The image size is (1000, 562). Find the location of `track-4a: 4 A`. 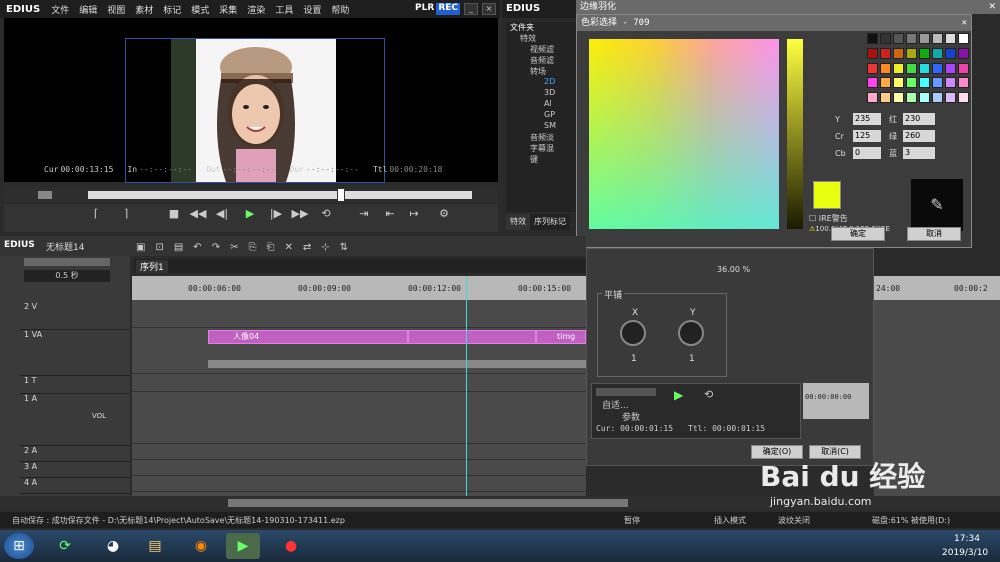

track-4a: 4 A is located at coordinates (75, 486).